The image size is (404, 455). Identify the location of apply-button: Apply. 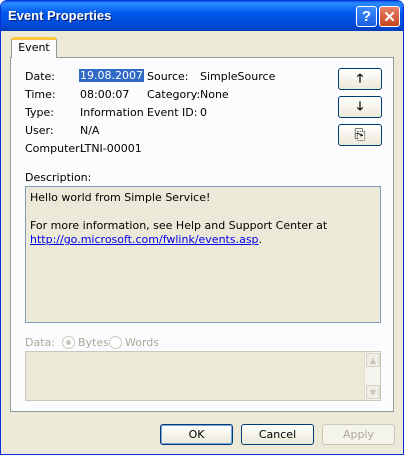
(358, 434).